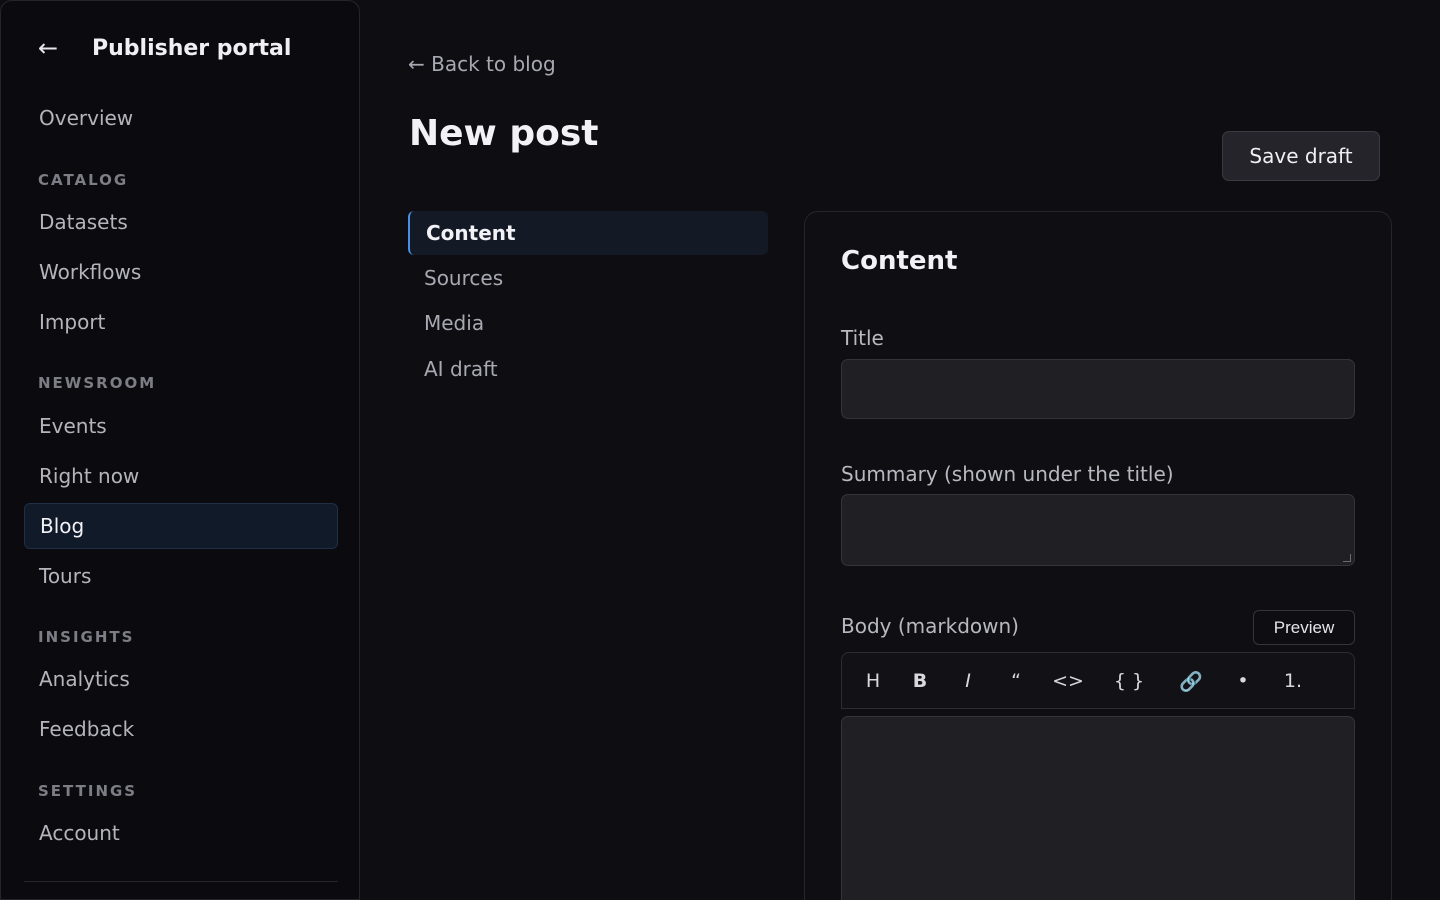  What do you see at coordinates (181, 576) in the screenshot?
I see `sidebar-item-tours: Tours` at bounding box center [181, 576].